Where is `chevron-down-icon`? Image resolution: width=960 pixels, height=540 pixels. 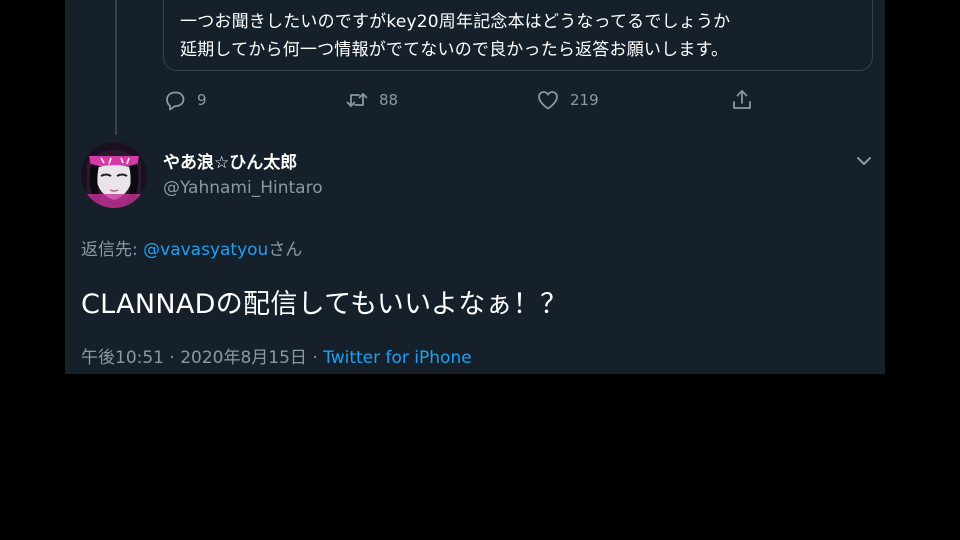
chevron-down-icon is located at coordinates (864, 161).